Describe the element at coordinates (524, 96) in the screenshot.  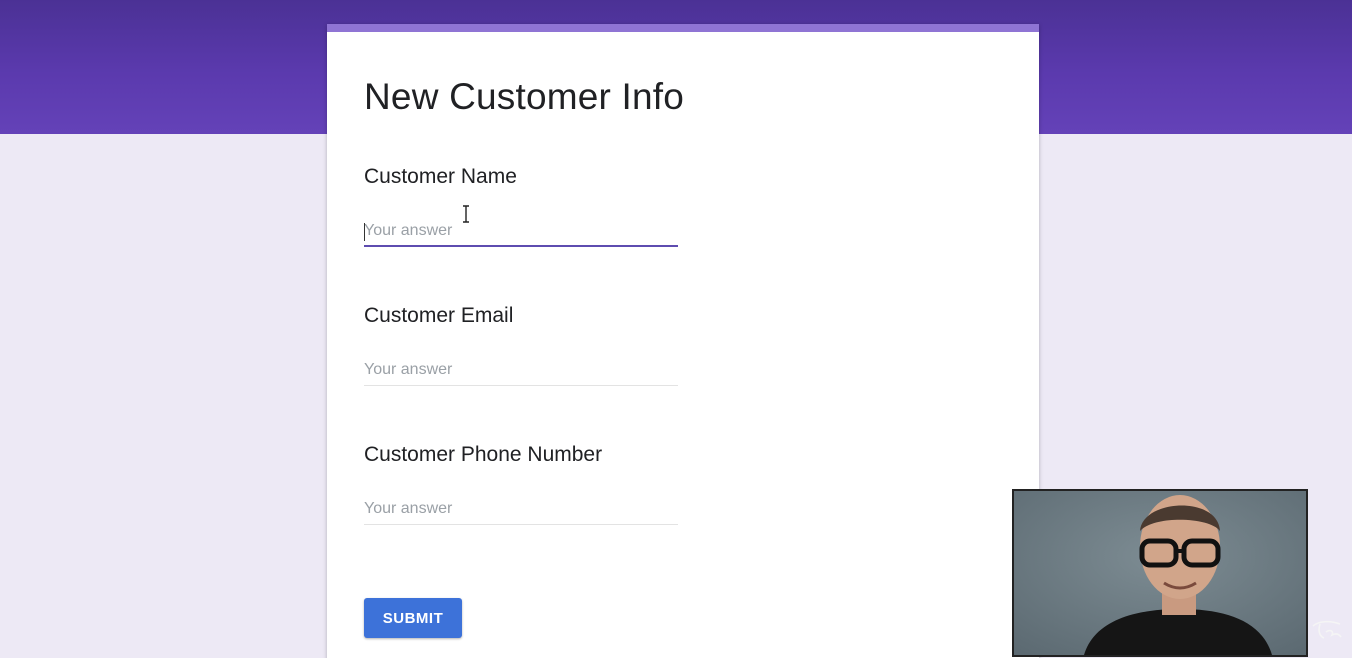
I see `form-title: New Customer Info` at that location.